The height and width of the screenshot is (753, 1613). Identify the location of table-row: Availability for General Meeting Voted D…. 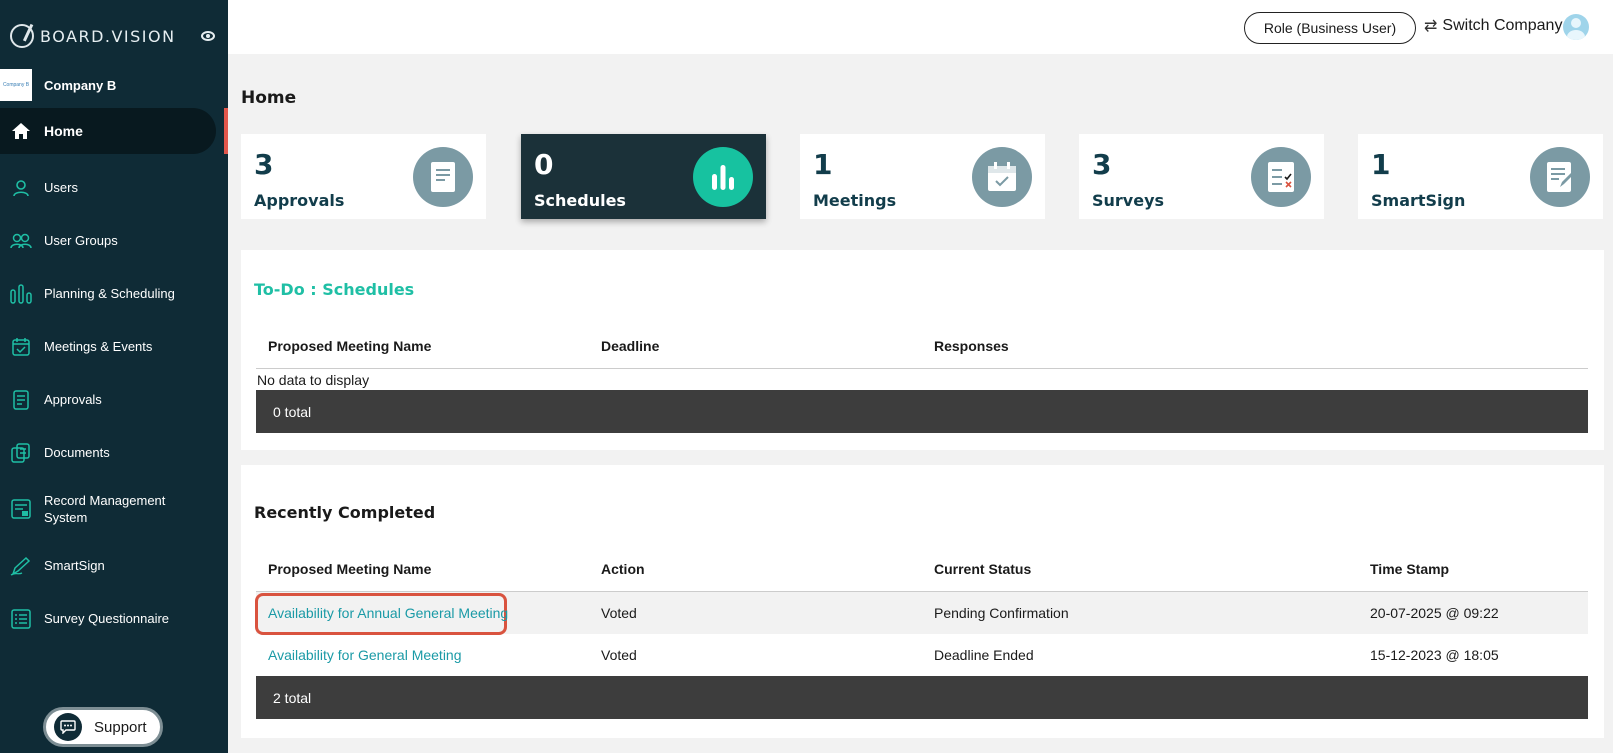
(922, 655).